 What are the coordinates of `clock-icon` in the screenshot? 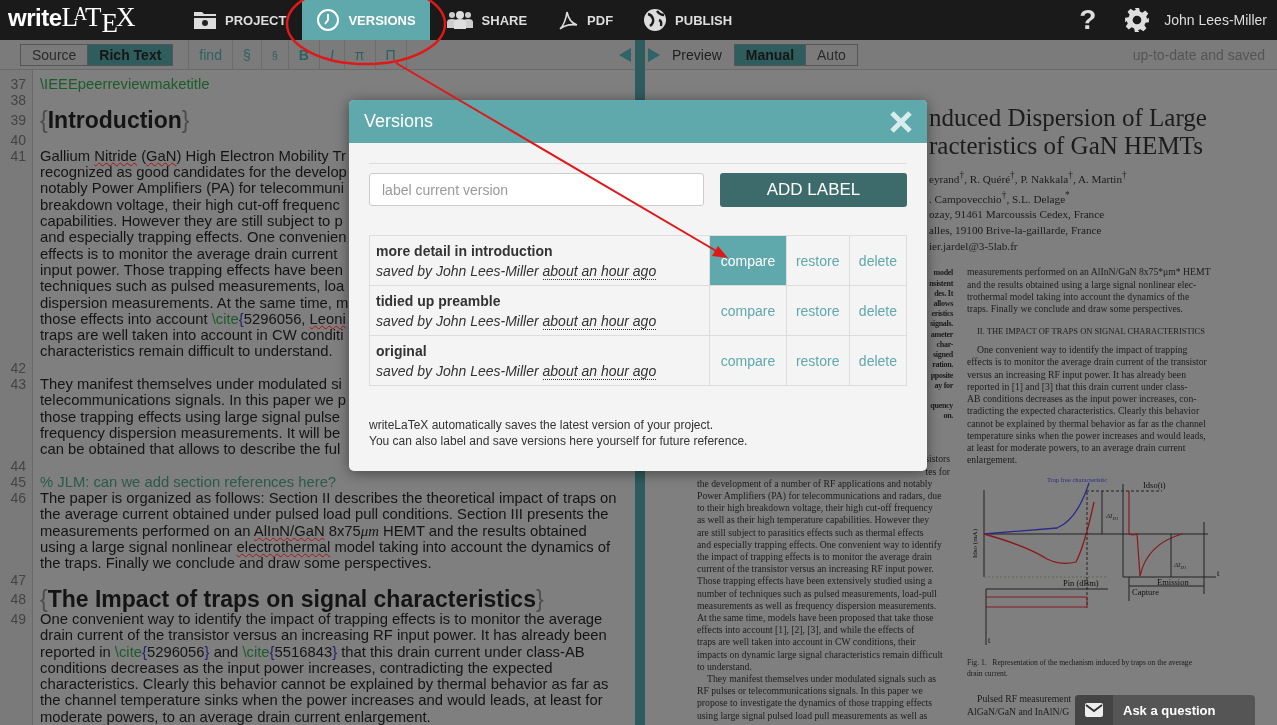 It's located at (328, 20).